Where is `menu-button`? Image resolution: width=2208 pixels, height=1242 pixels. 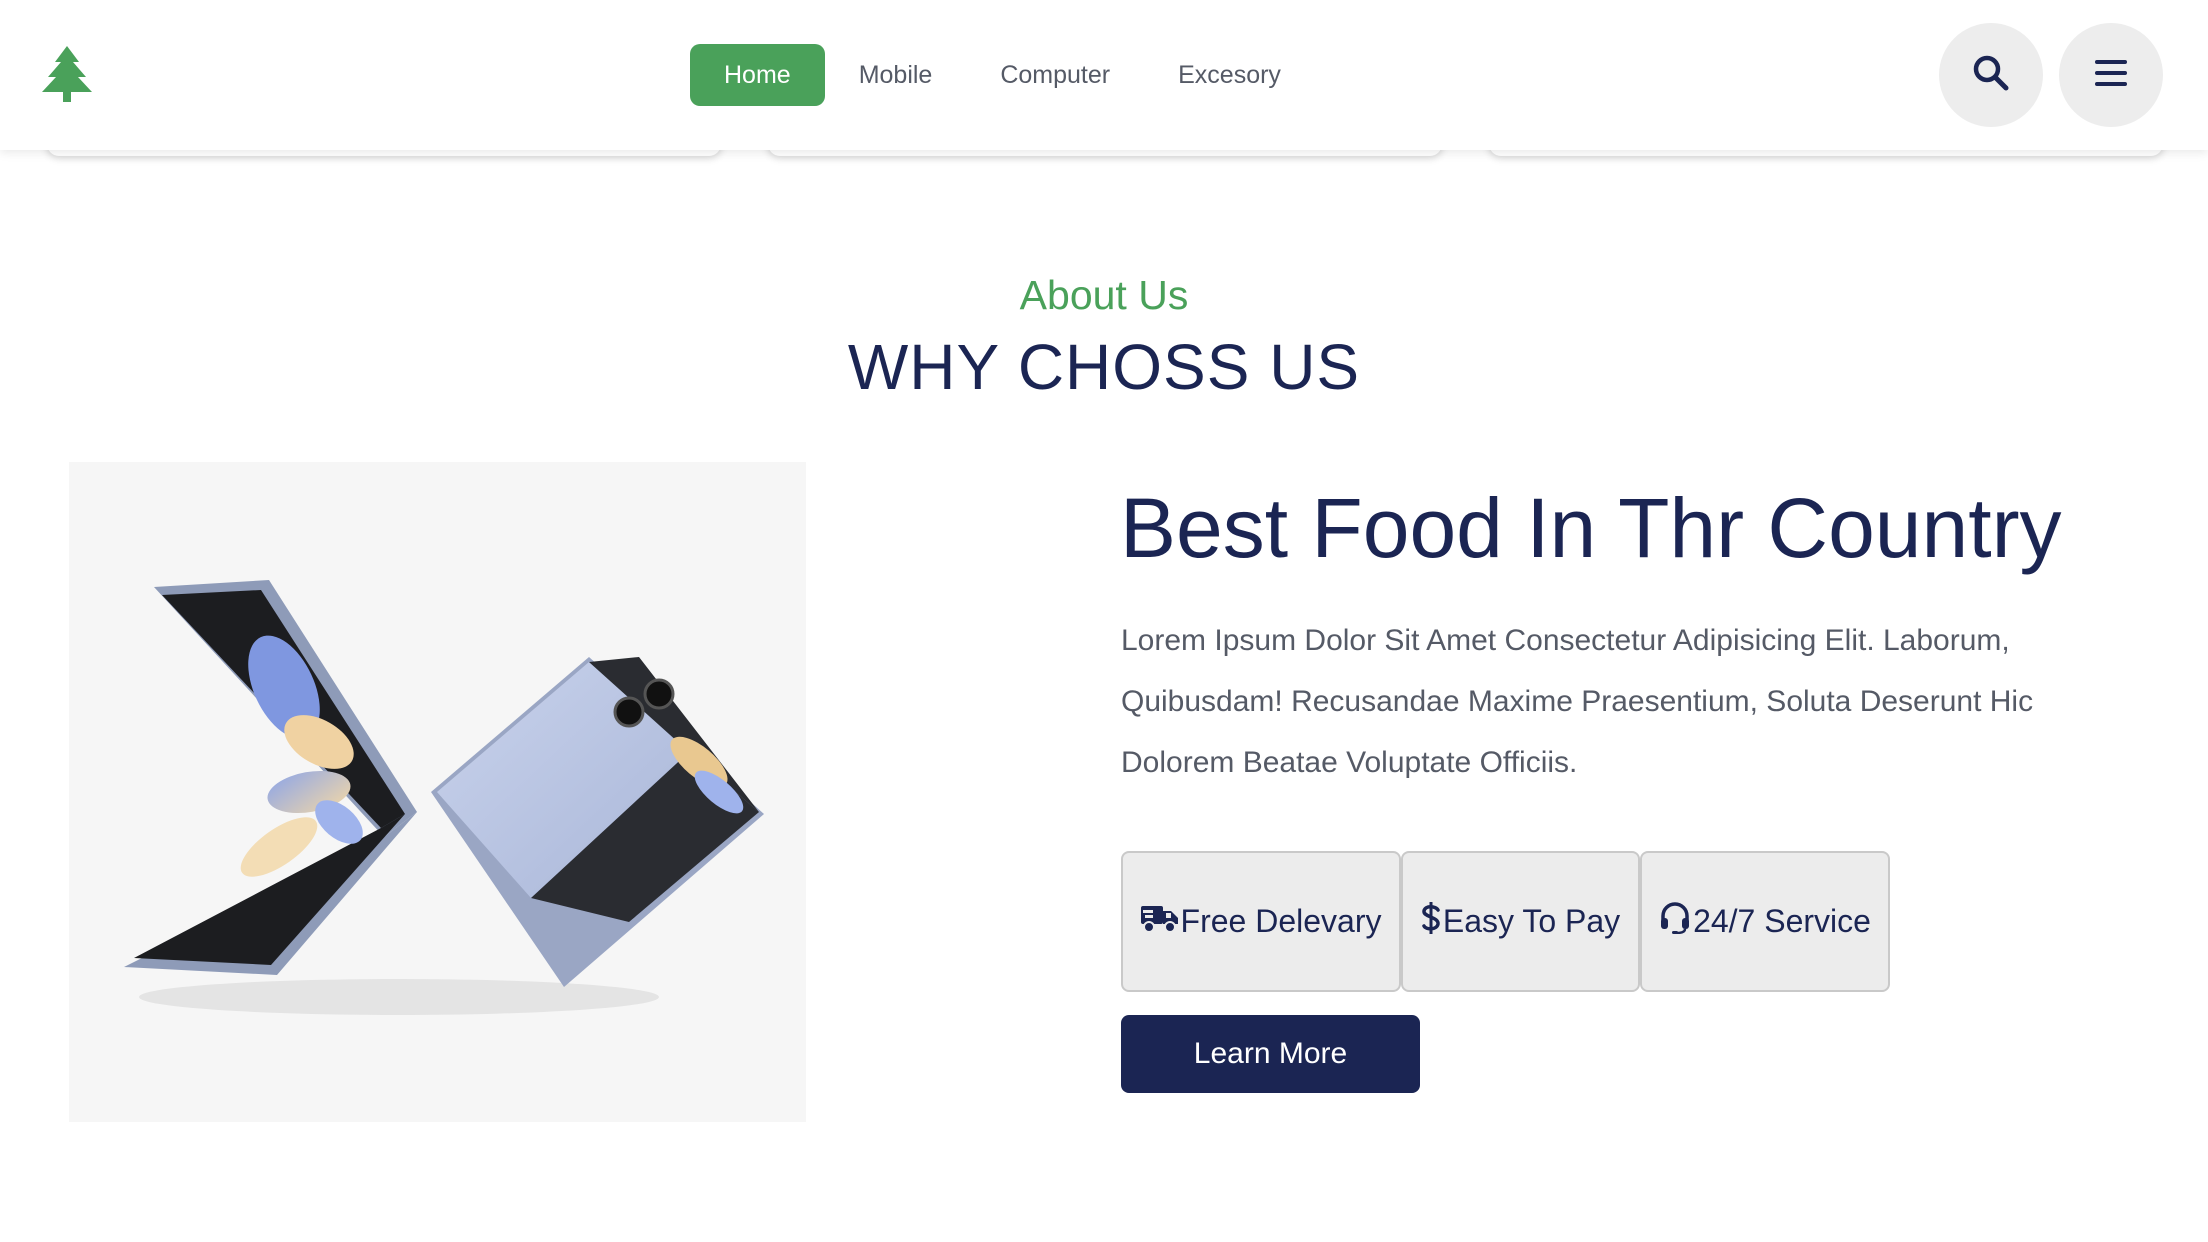 menu-button is located at coordinates (2111, 75).